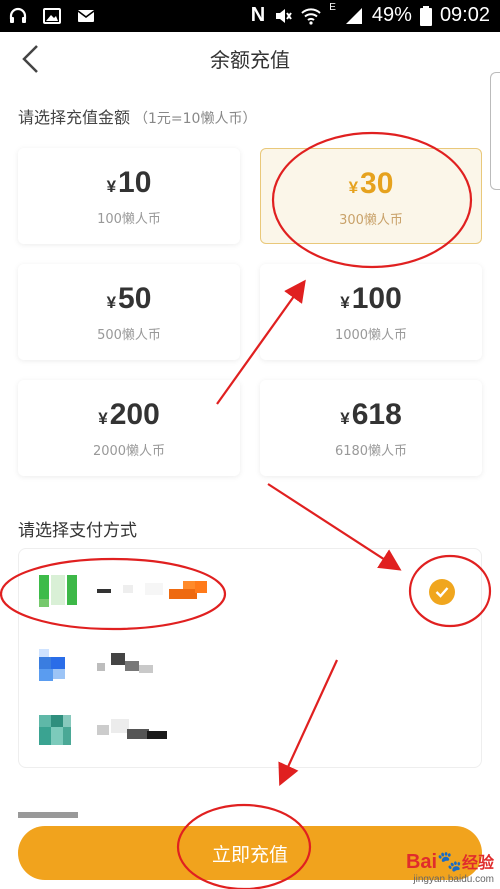  I want to click on alipay-icon, so click(52, 665).